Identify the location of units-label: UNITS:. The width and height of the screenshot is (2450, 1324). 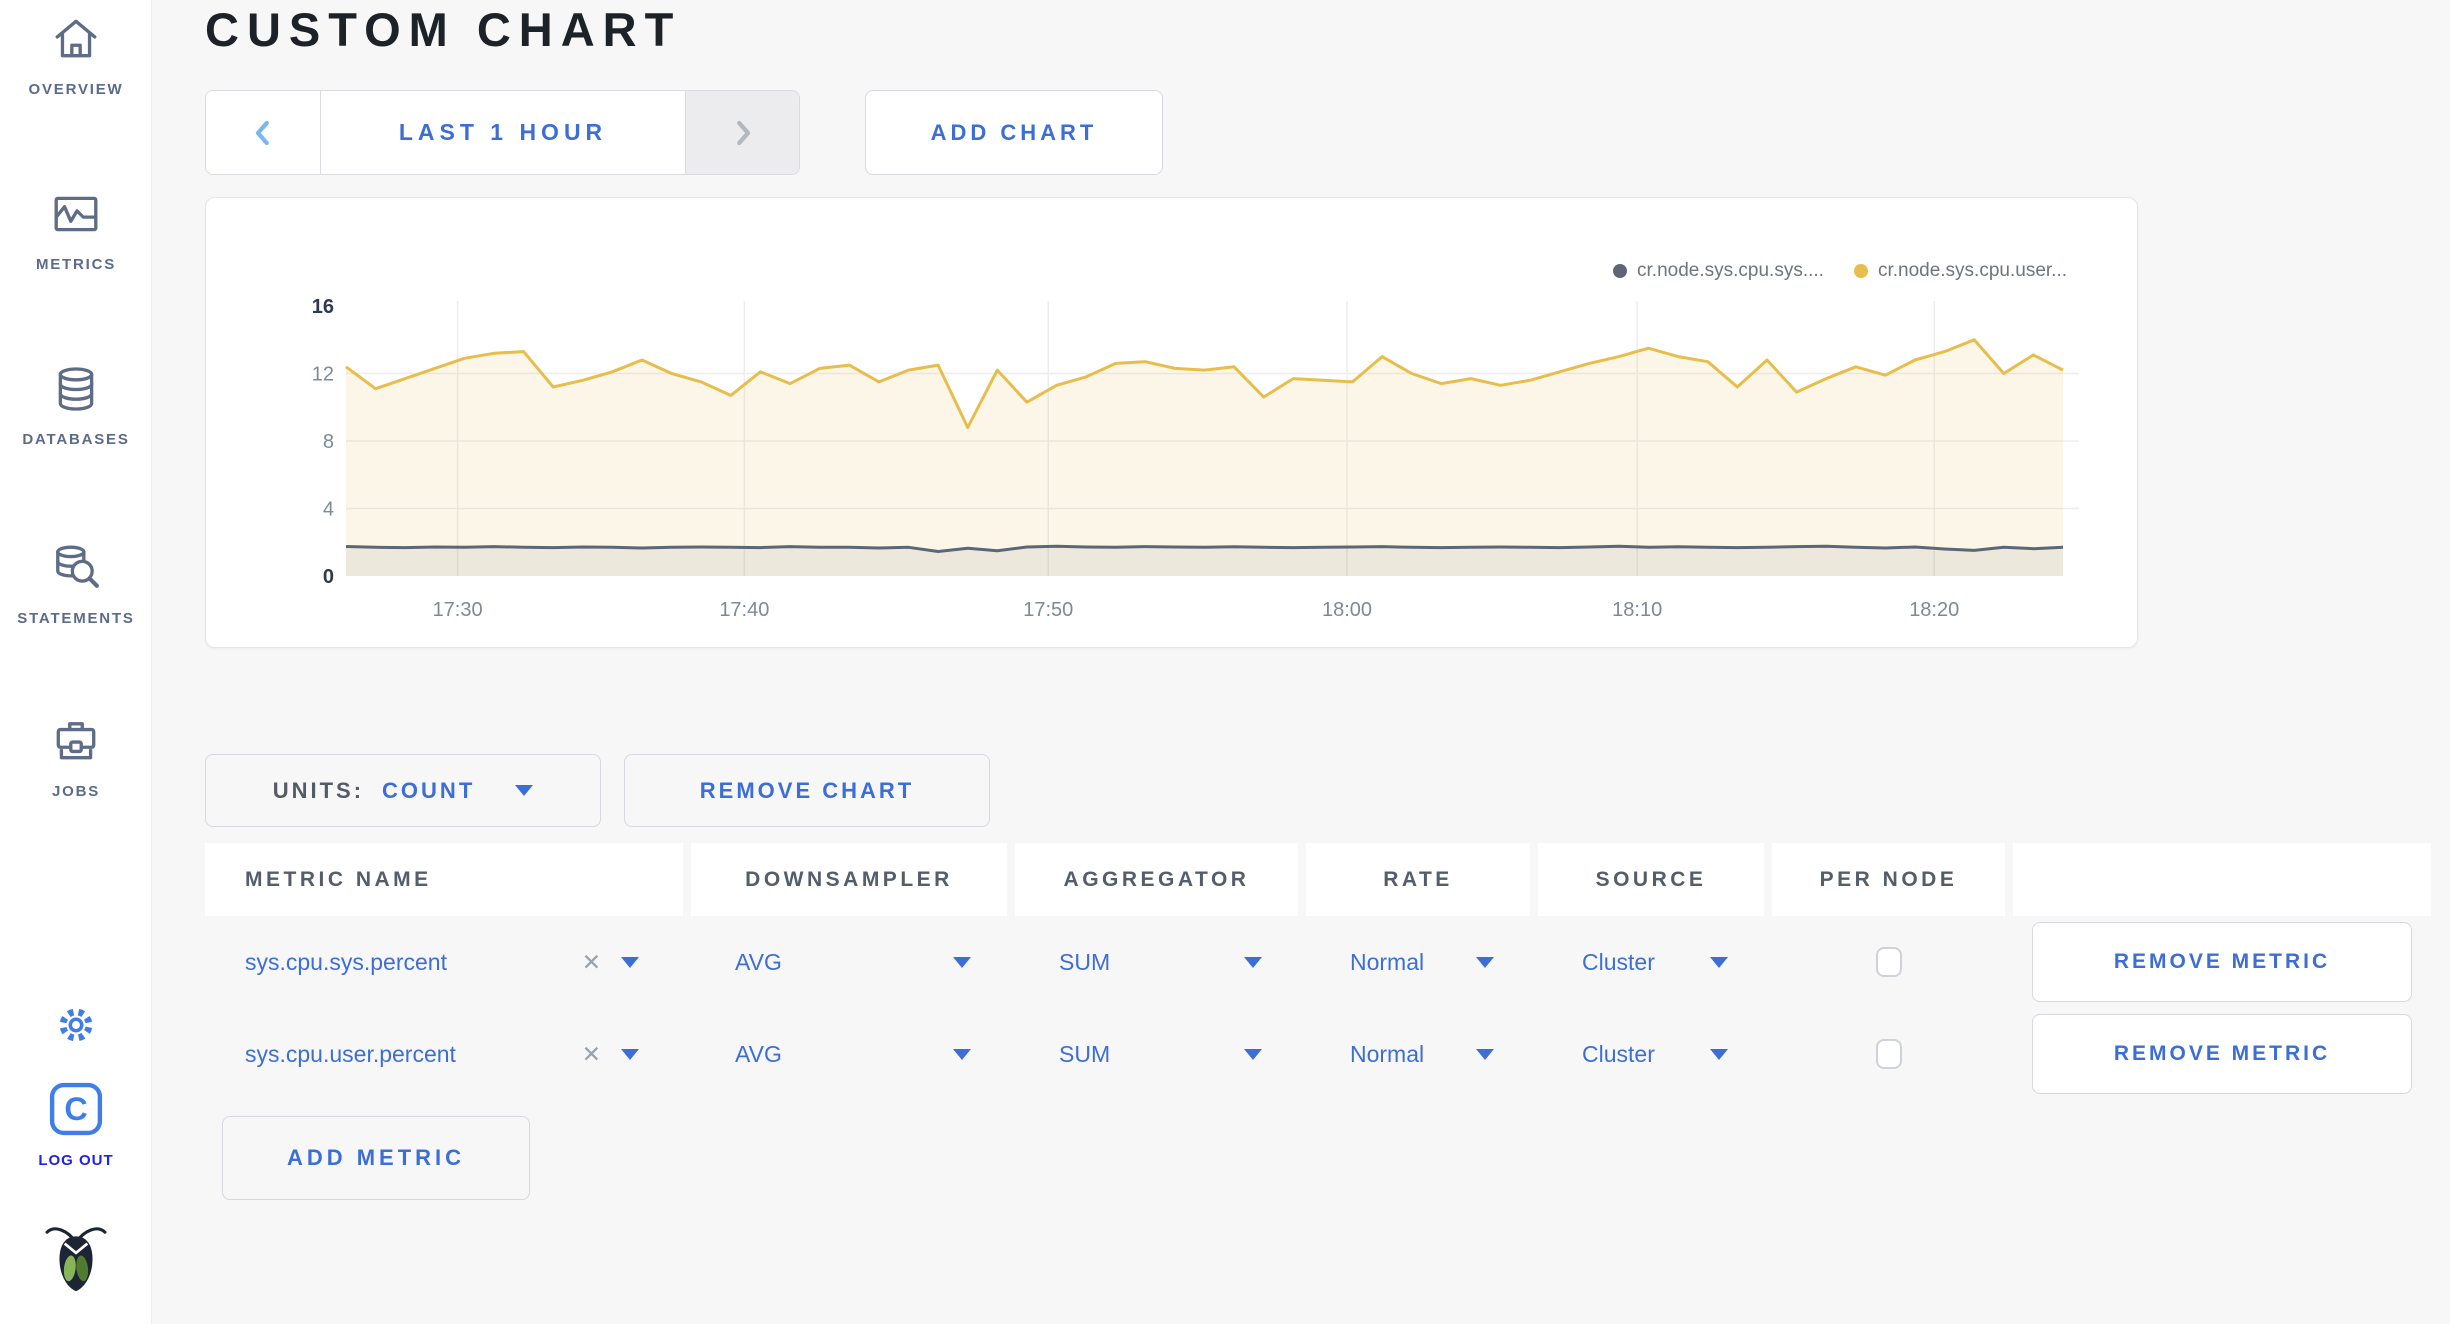
(318, 790).